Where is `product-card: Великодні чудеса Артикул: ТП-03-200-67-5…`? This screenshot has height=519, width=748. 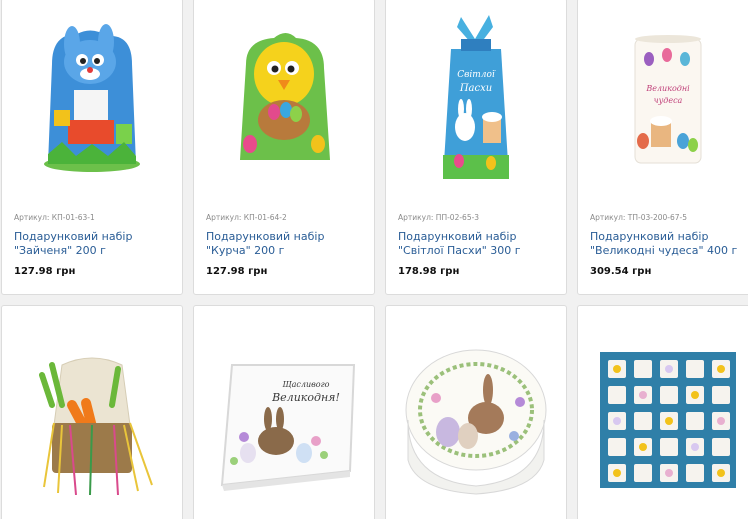 product-card: Великодні чудеса Артикул: ТП-03-200-67-5… is located at coordinates (662, 147).